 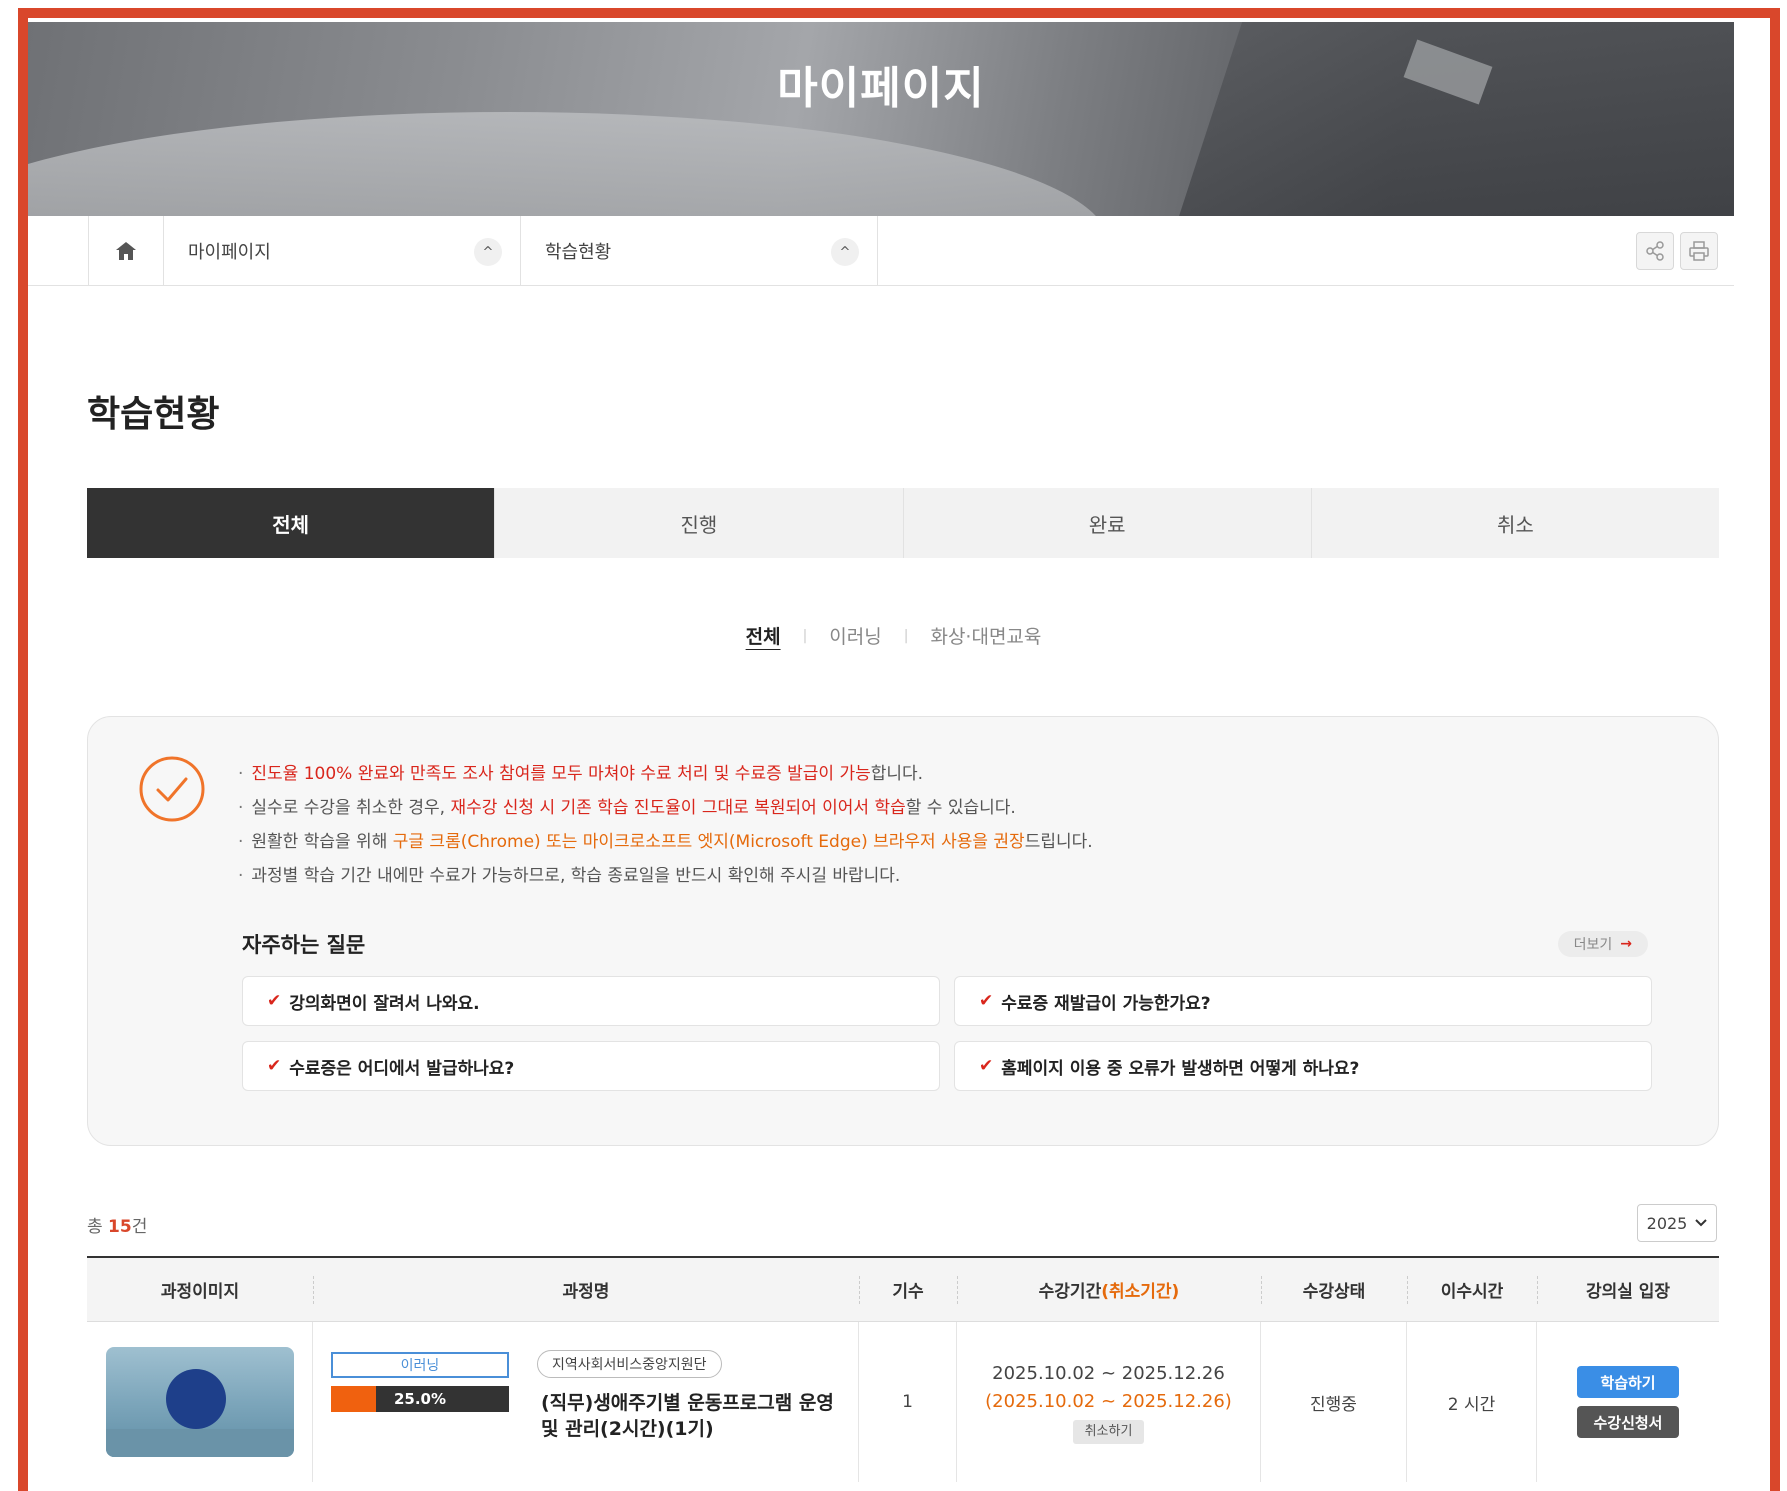 I want to click on faq-more-button: 더보기 →, so click(x=1602, y=944).